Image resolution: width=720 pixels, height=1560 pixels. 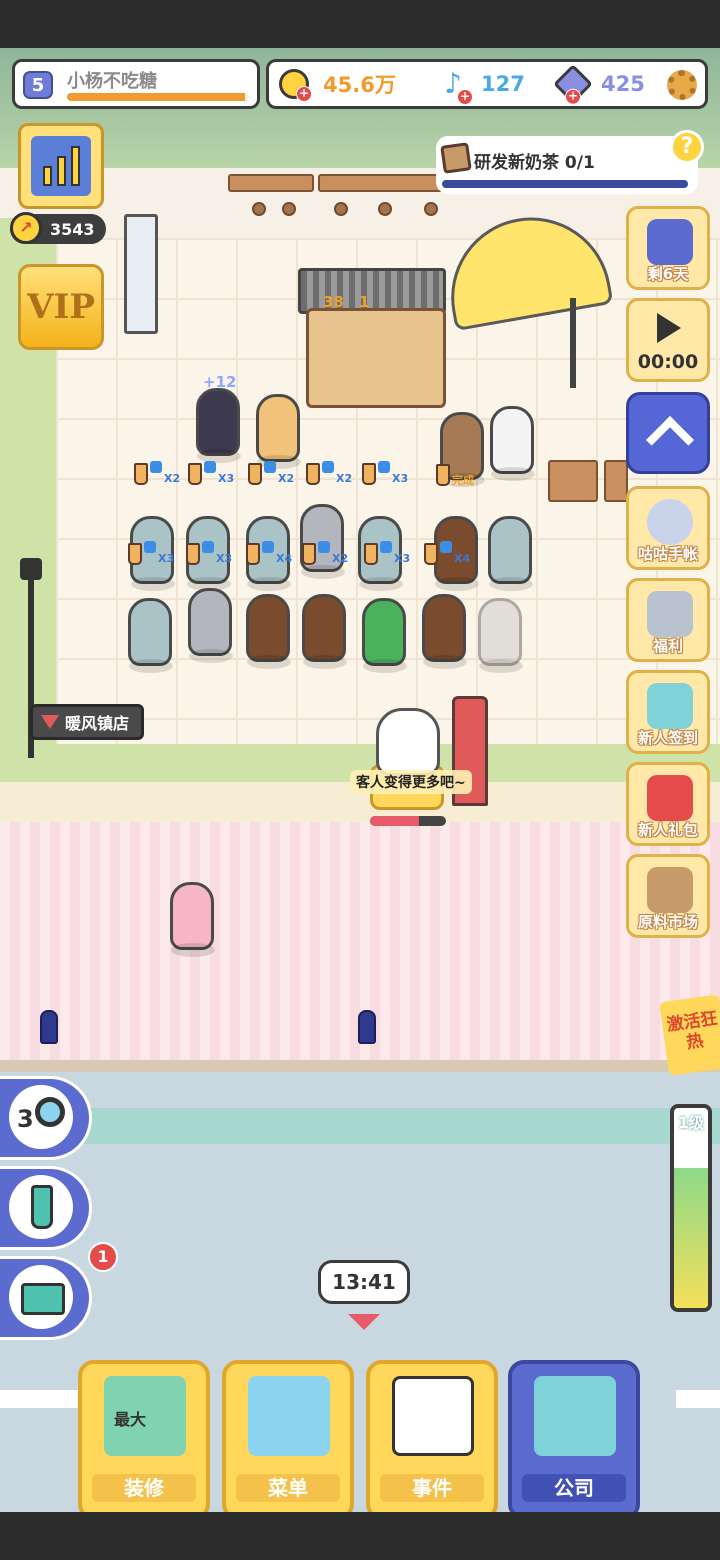 What do you see at coordinates (367, 1027) in the screenshot?
I see `bollard` at bounding box center [367, 1027].